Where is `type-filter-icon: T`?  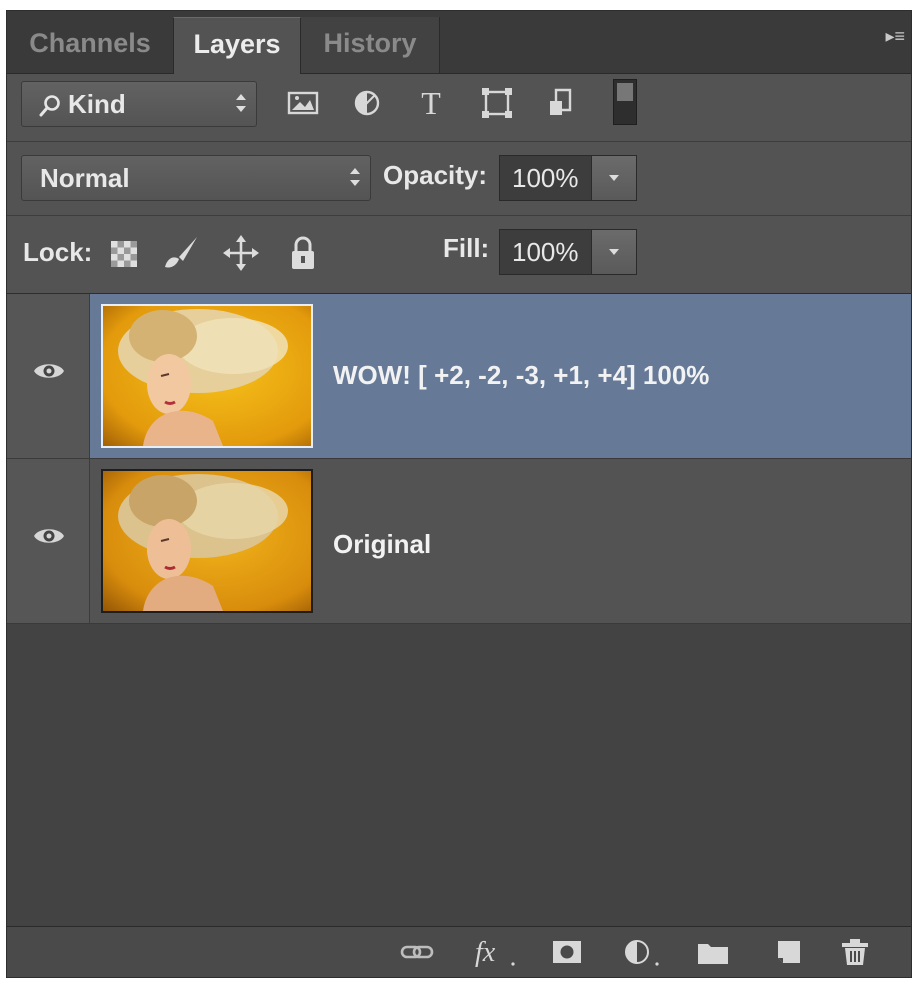 type-filter-icon: T is located at coordinates (431, 103).